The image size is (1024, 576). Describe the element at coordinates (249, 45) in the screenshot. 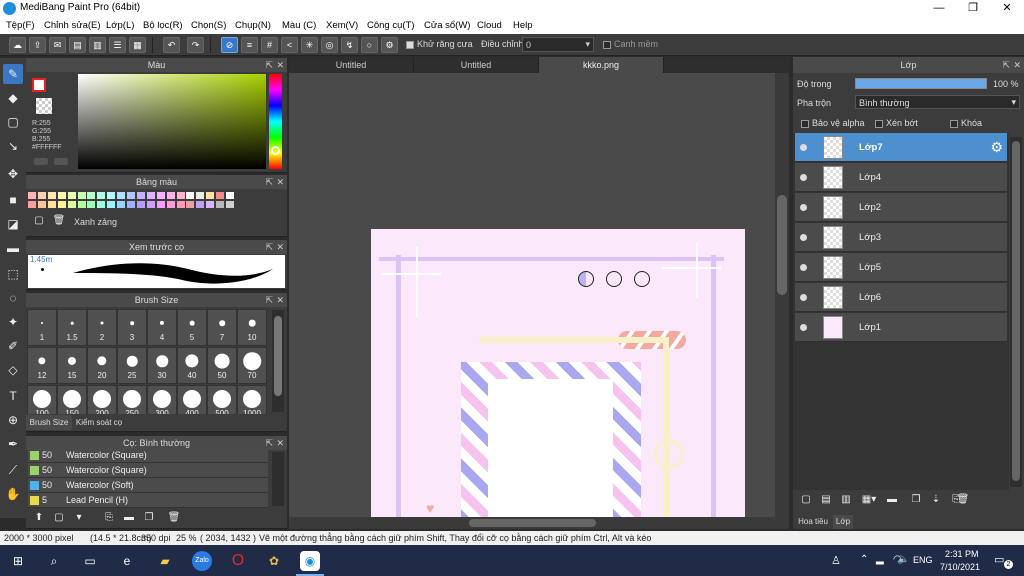

I see `snap-parallel-icon: ≡` at that location.